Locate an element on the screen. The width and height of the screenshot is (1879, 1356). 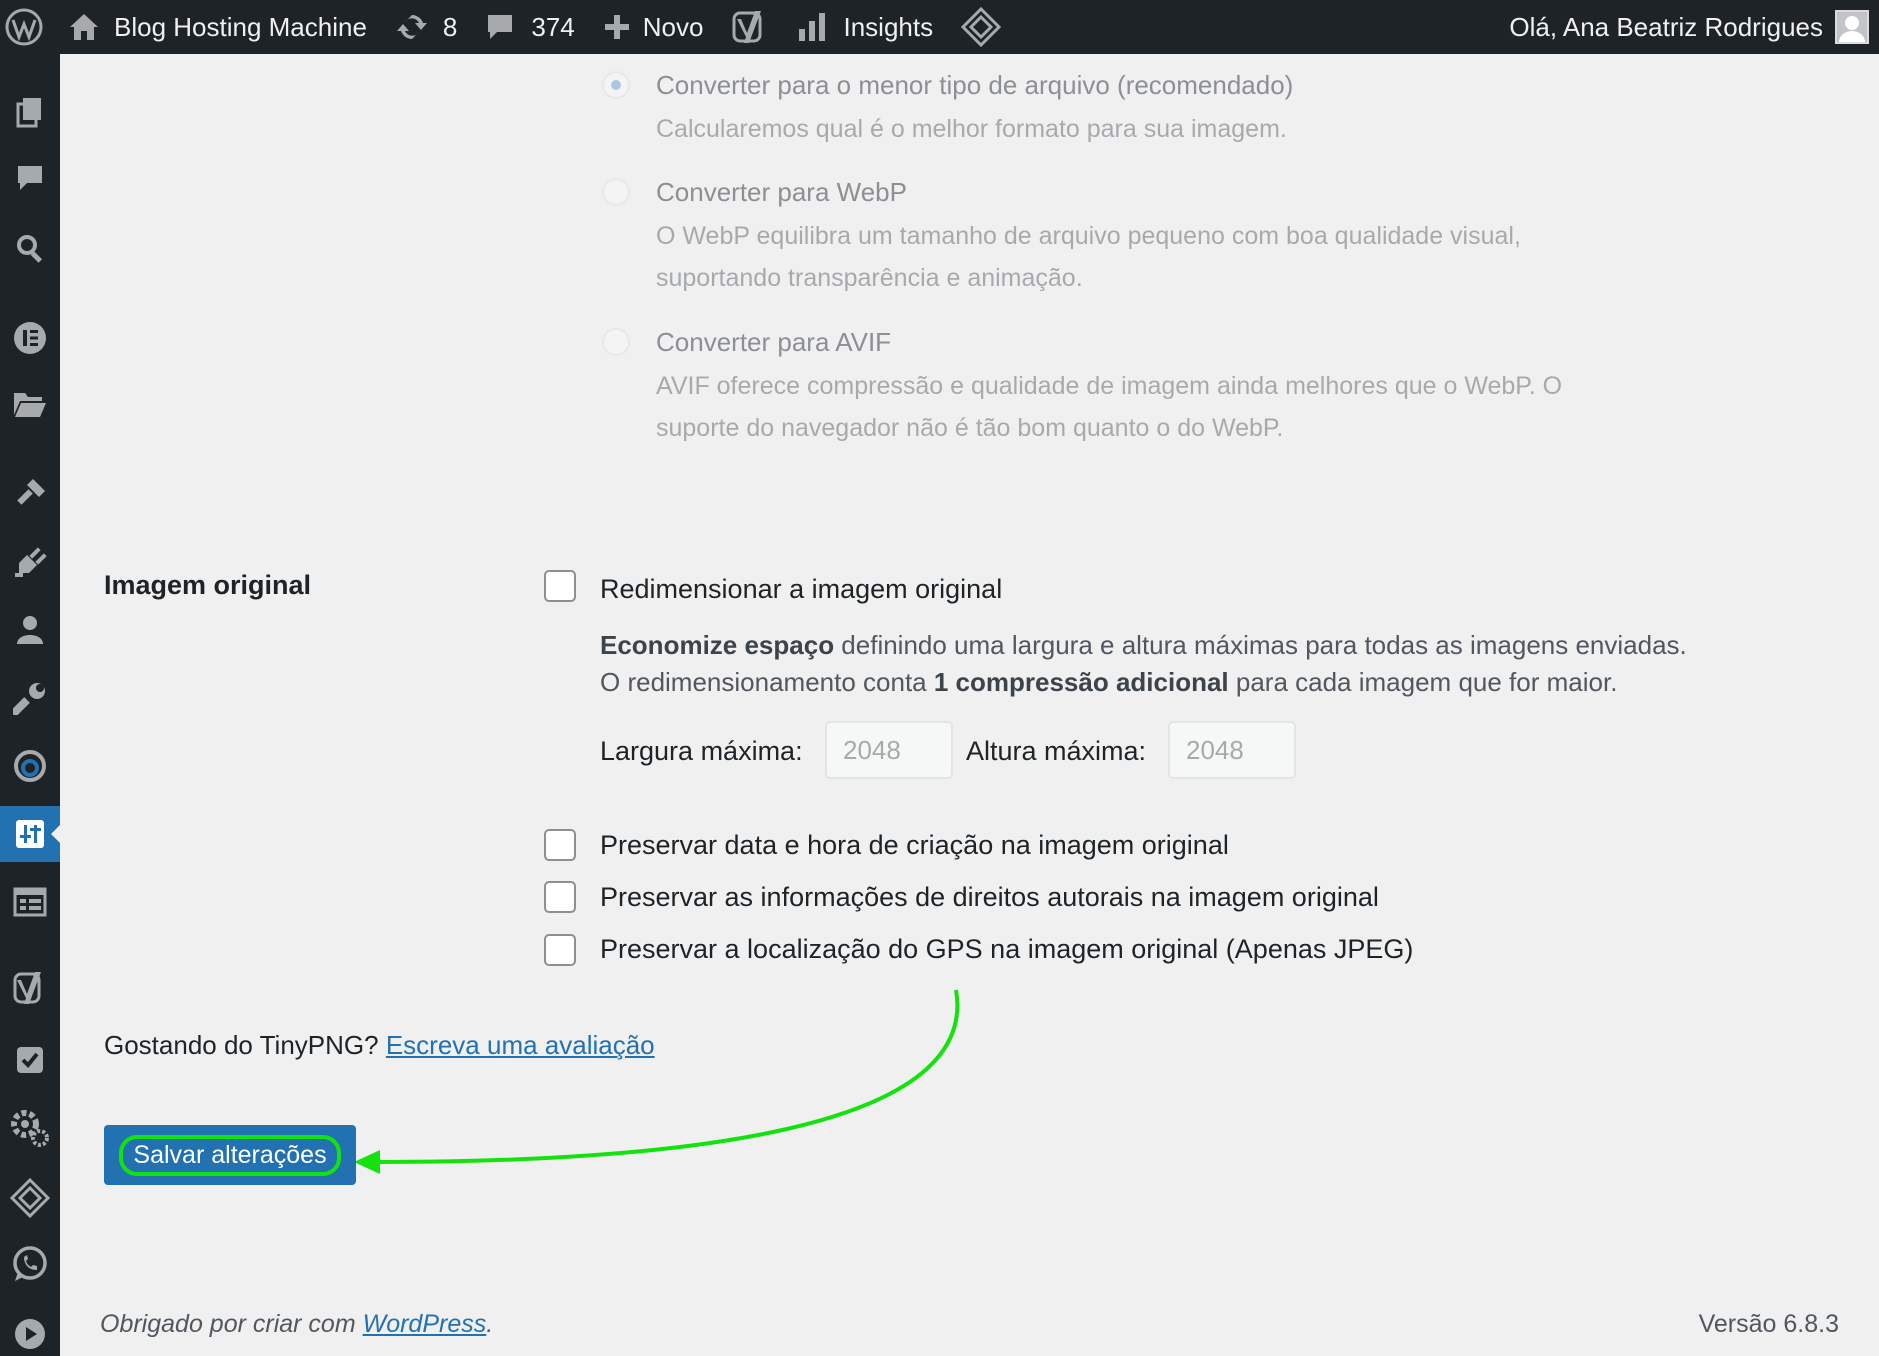
elementor-icon is located at coordinates (30, 338).